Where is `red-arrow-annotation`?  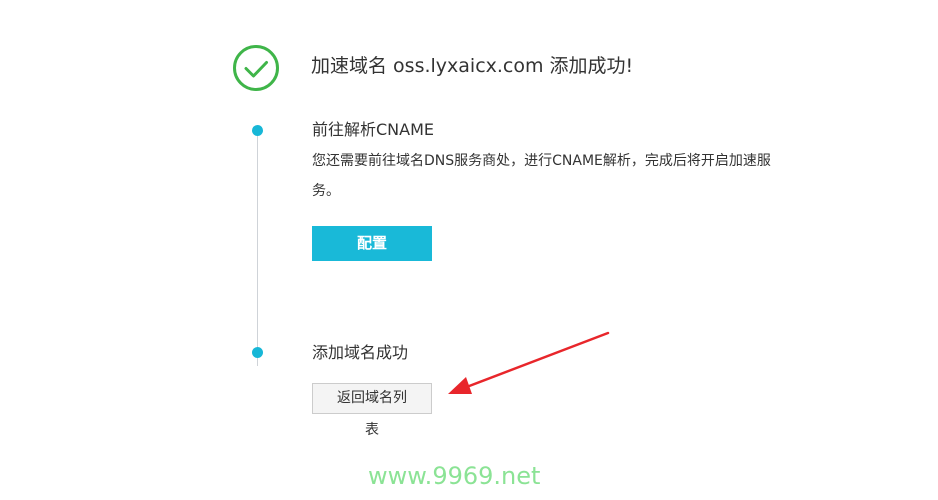
red-arrow-annotation is located at coordinates (529, 362).